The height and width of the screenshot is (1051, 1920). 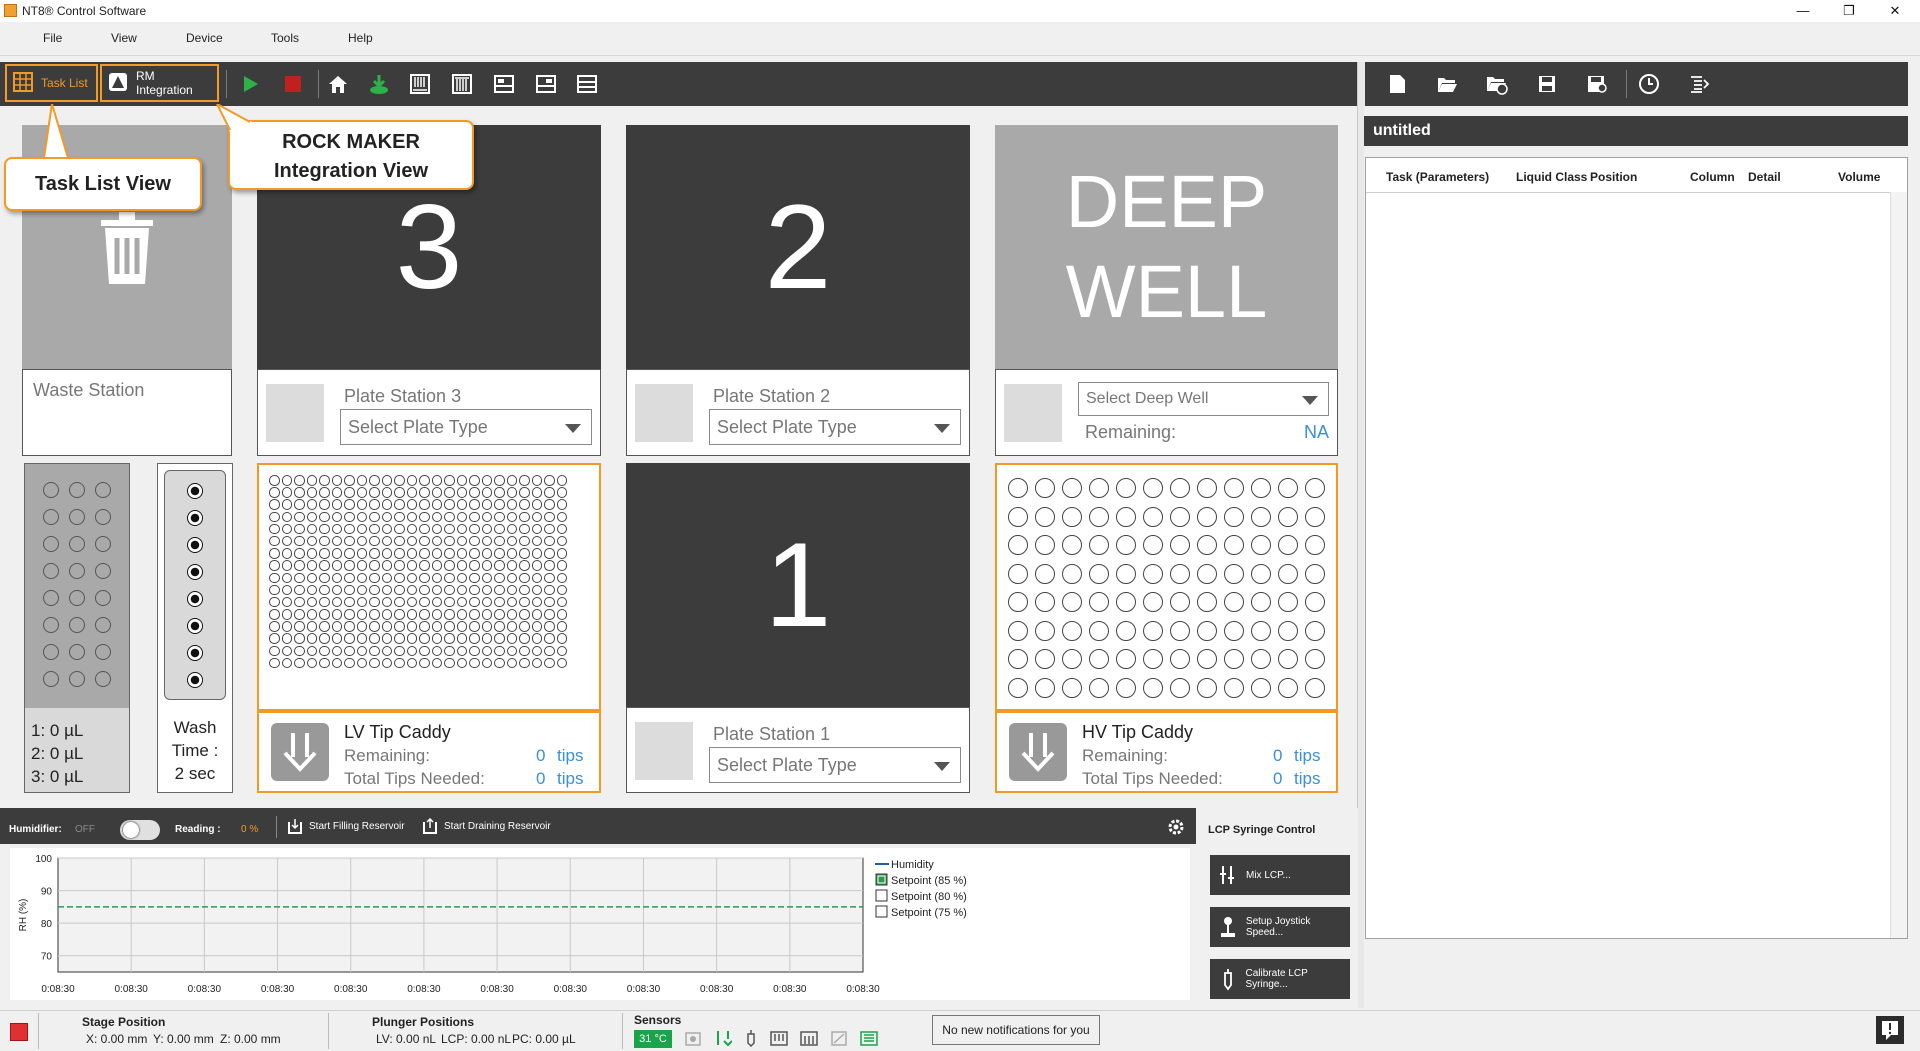 What do you see at coordinates (124, 38) in the screenshot?
I see `menu-view: View` at bounding box center [124, 38].